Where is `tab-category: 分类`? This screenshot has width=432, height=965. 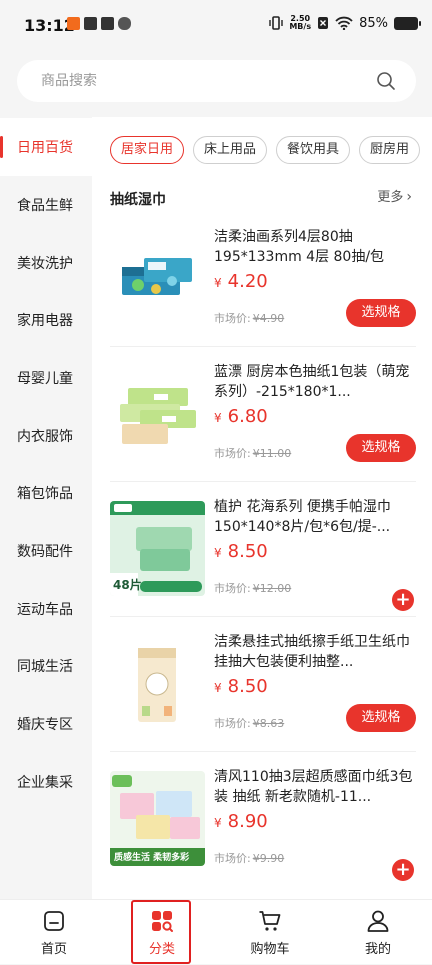 tab-category: 分类 is located at coordinates (162, 932).